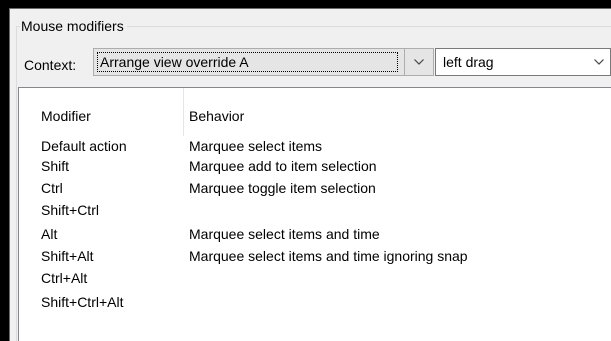 The image size is (611, 341). I want to click on context-dropdown-button, so click(418, 62).